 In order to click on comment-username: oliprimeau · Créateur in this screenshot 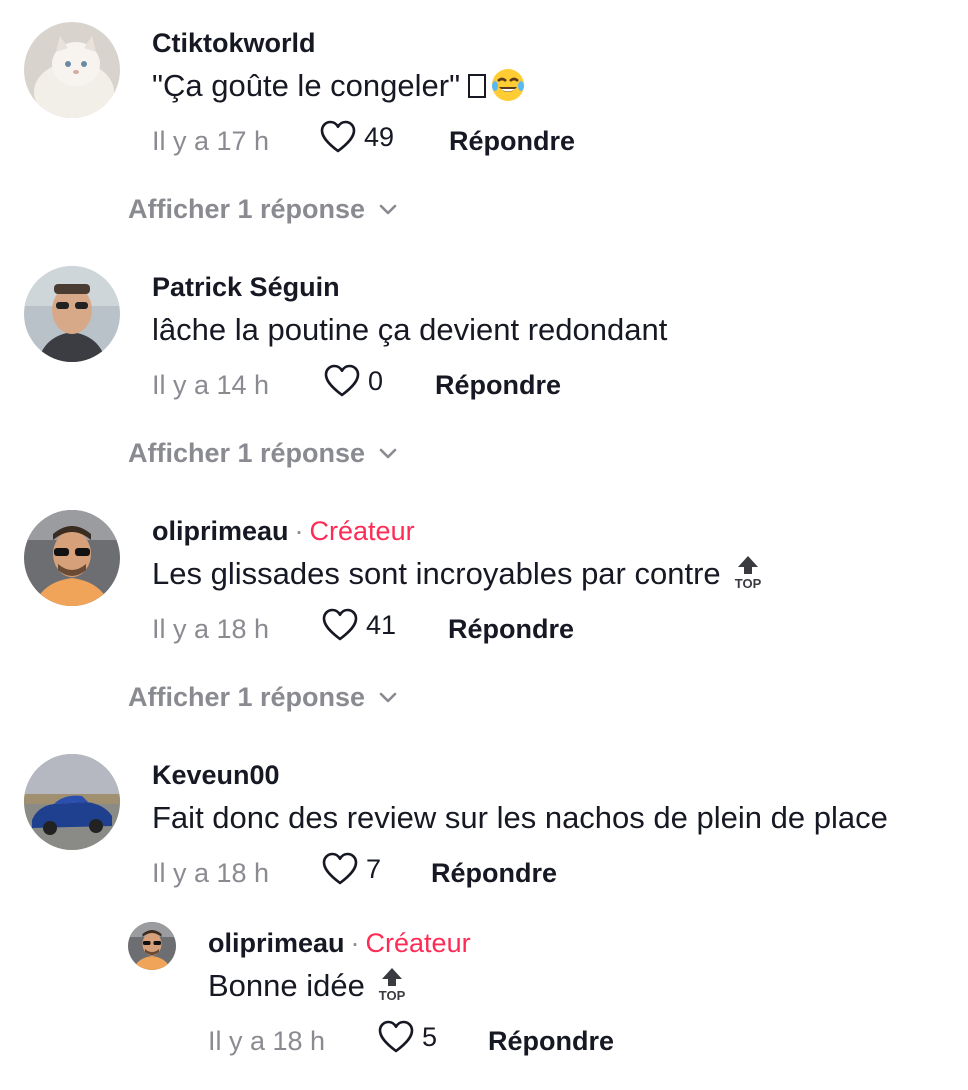, I will do `click(283, 531)`.